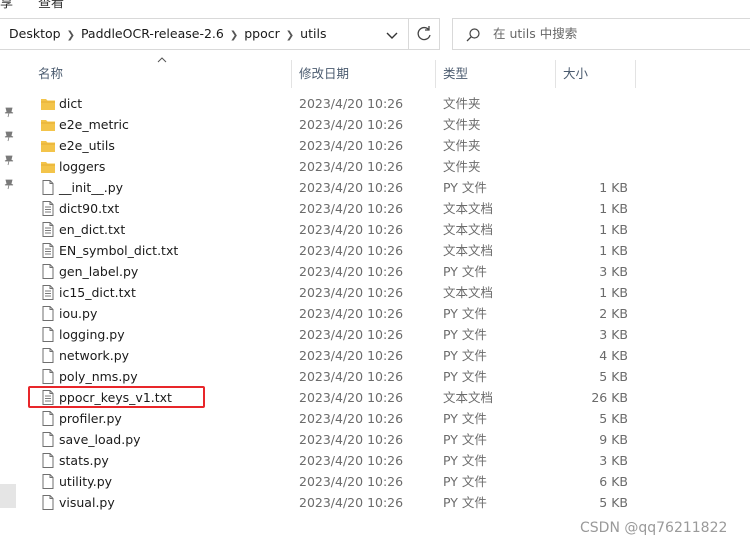 This screenshot has height=547, width=750. I want to click on file-row: iou.py 2023/4/20 10:26 PY 文件 2 KB, so click(335, 313).